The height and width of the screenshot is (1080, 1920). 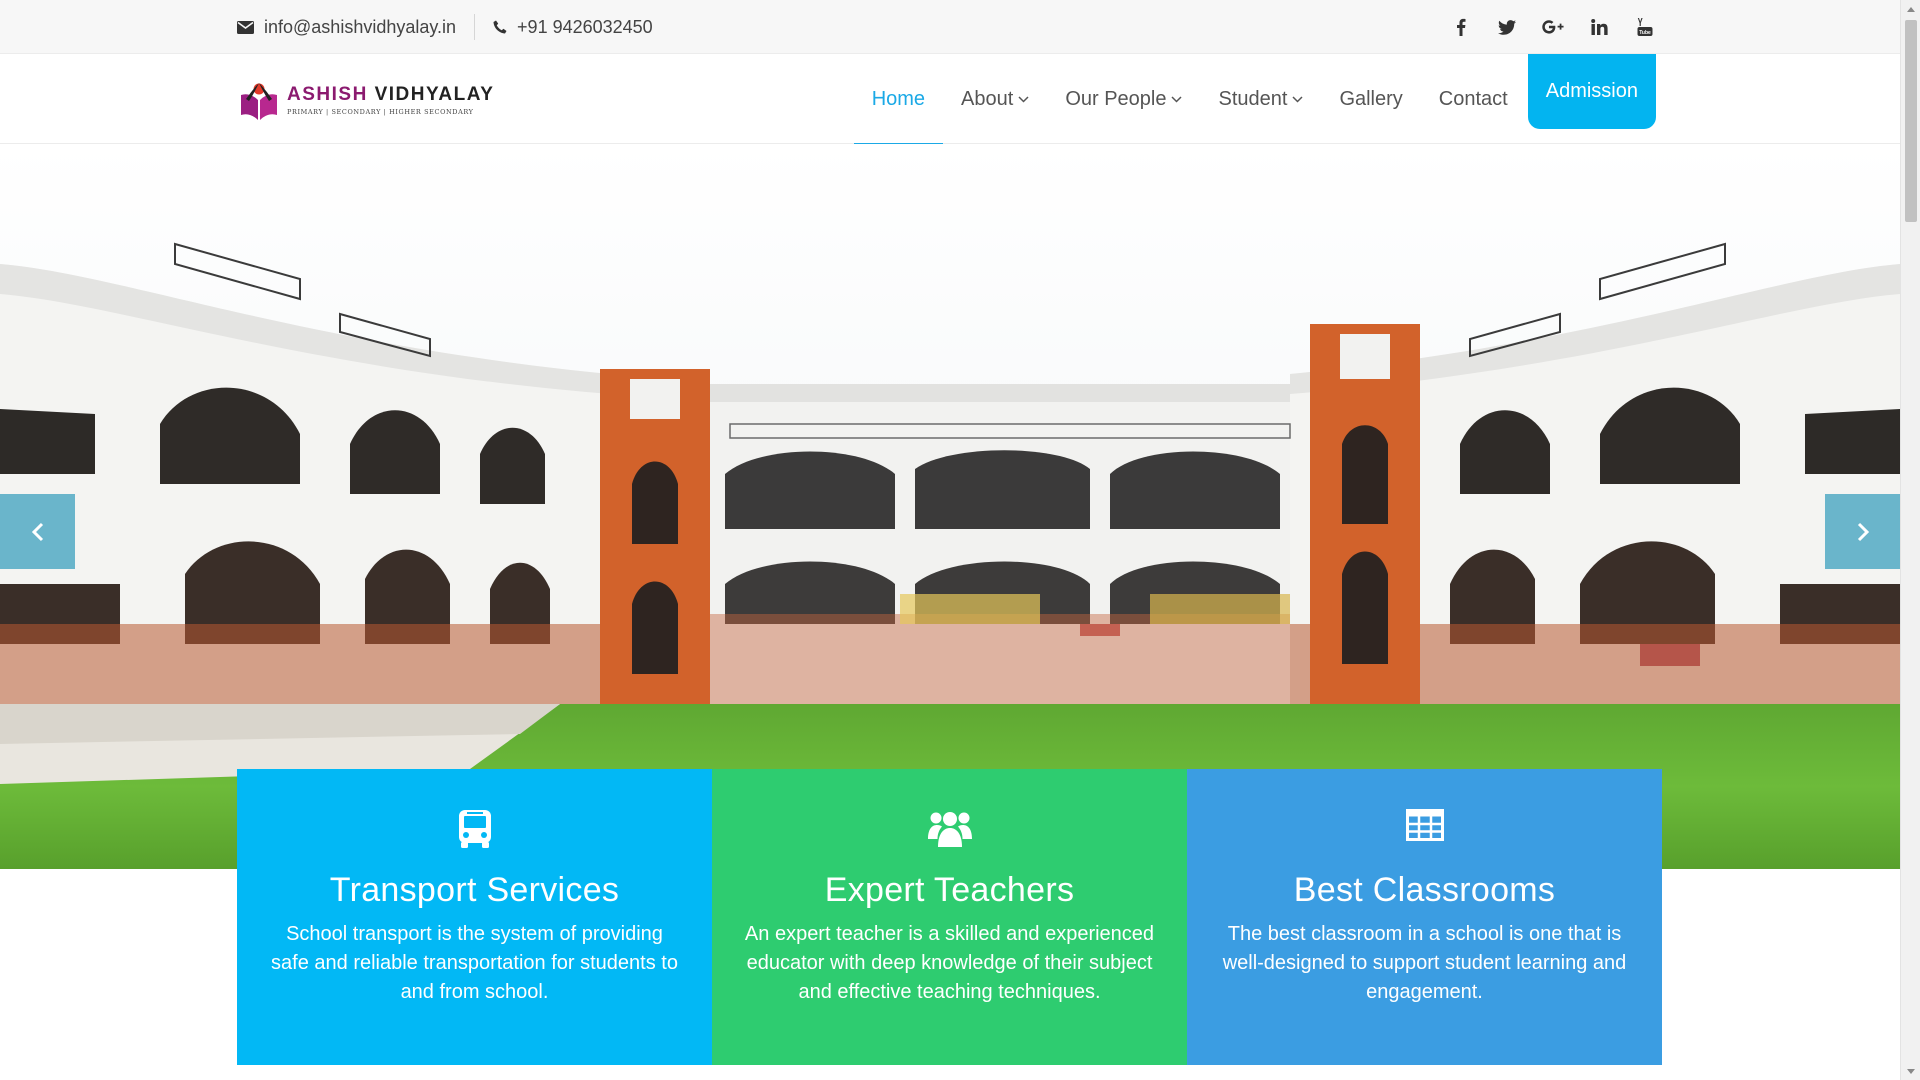 I want to click on svg-text: Tube, so click(x=1645, y=33).